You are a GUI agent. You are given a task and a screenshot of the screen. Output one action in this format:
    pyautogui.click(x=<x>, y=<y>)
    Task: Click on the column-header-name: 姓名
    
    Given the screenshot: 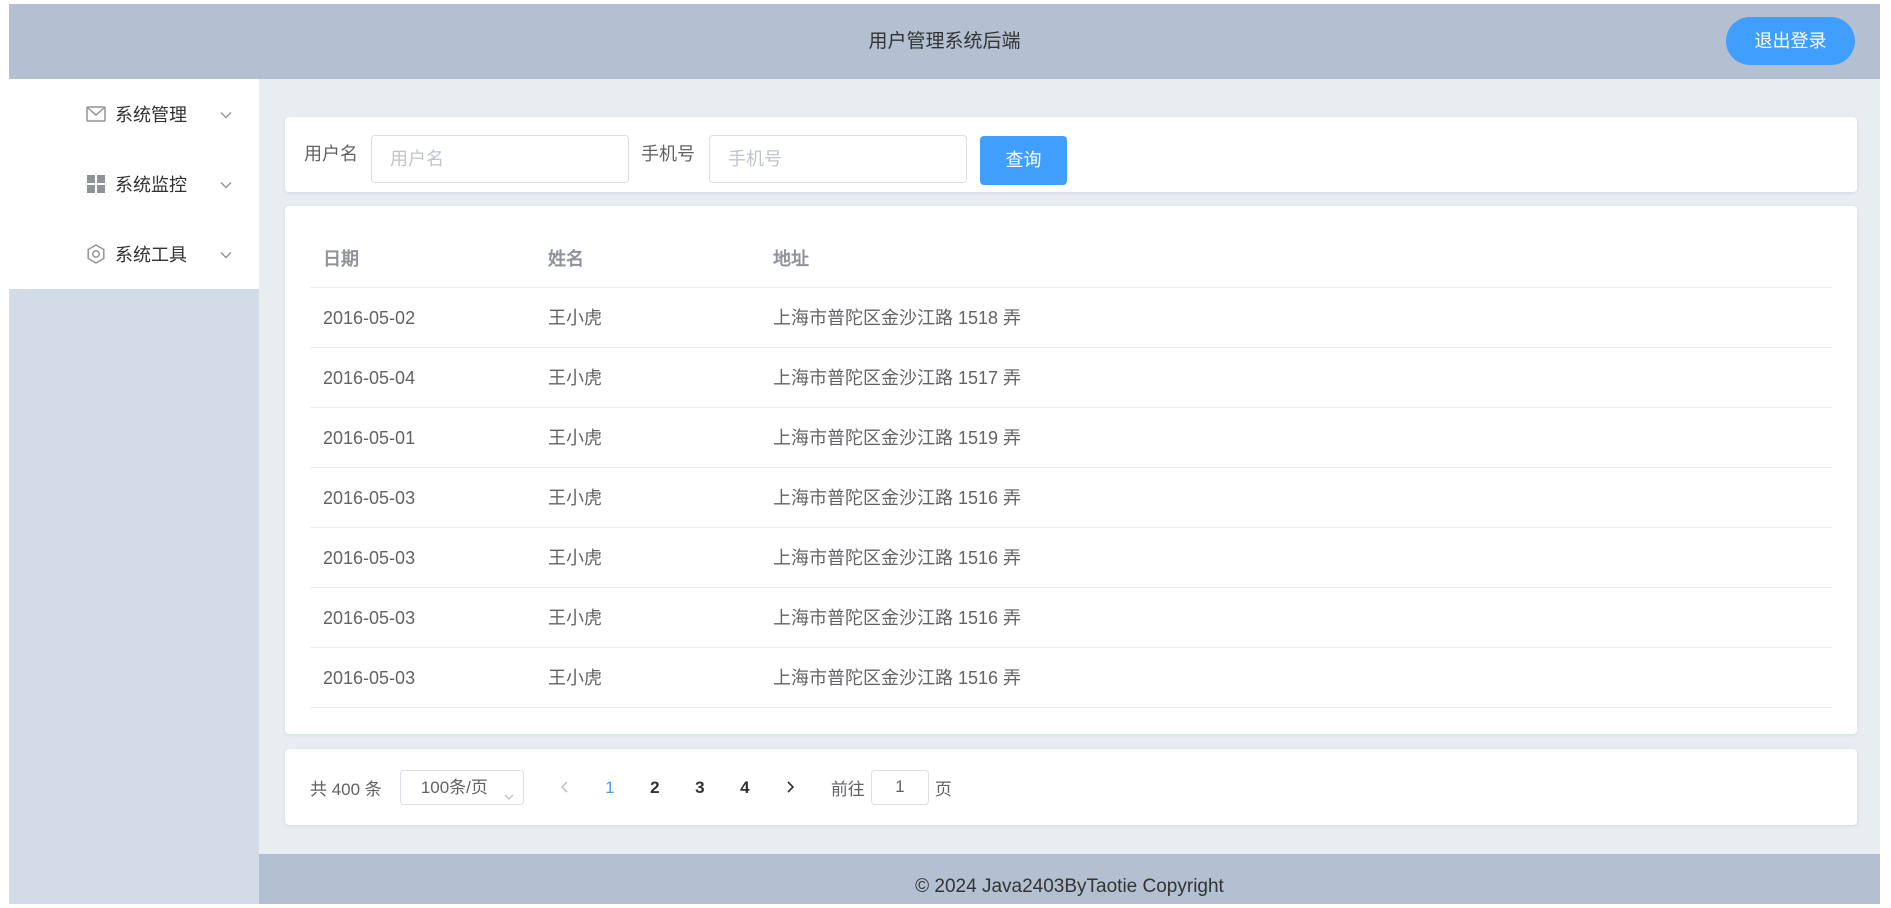 What is the action you would take?
    pyautogui.click(x=566, y=259)
    